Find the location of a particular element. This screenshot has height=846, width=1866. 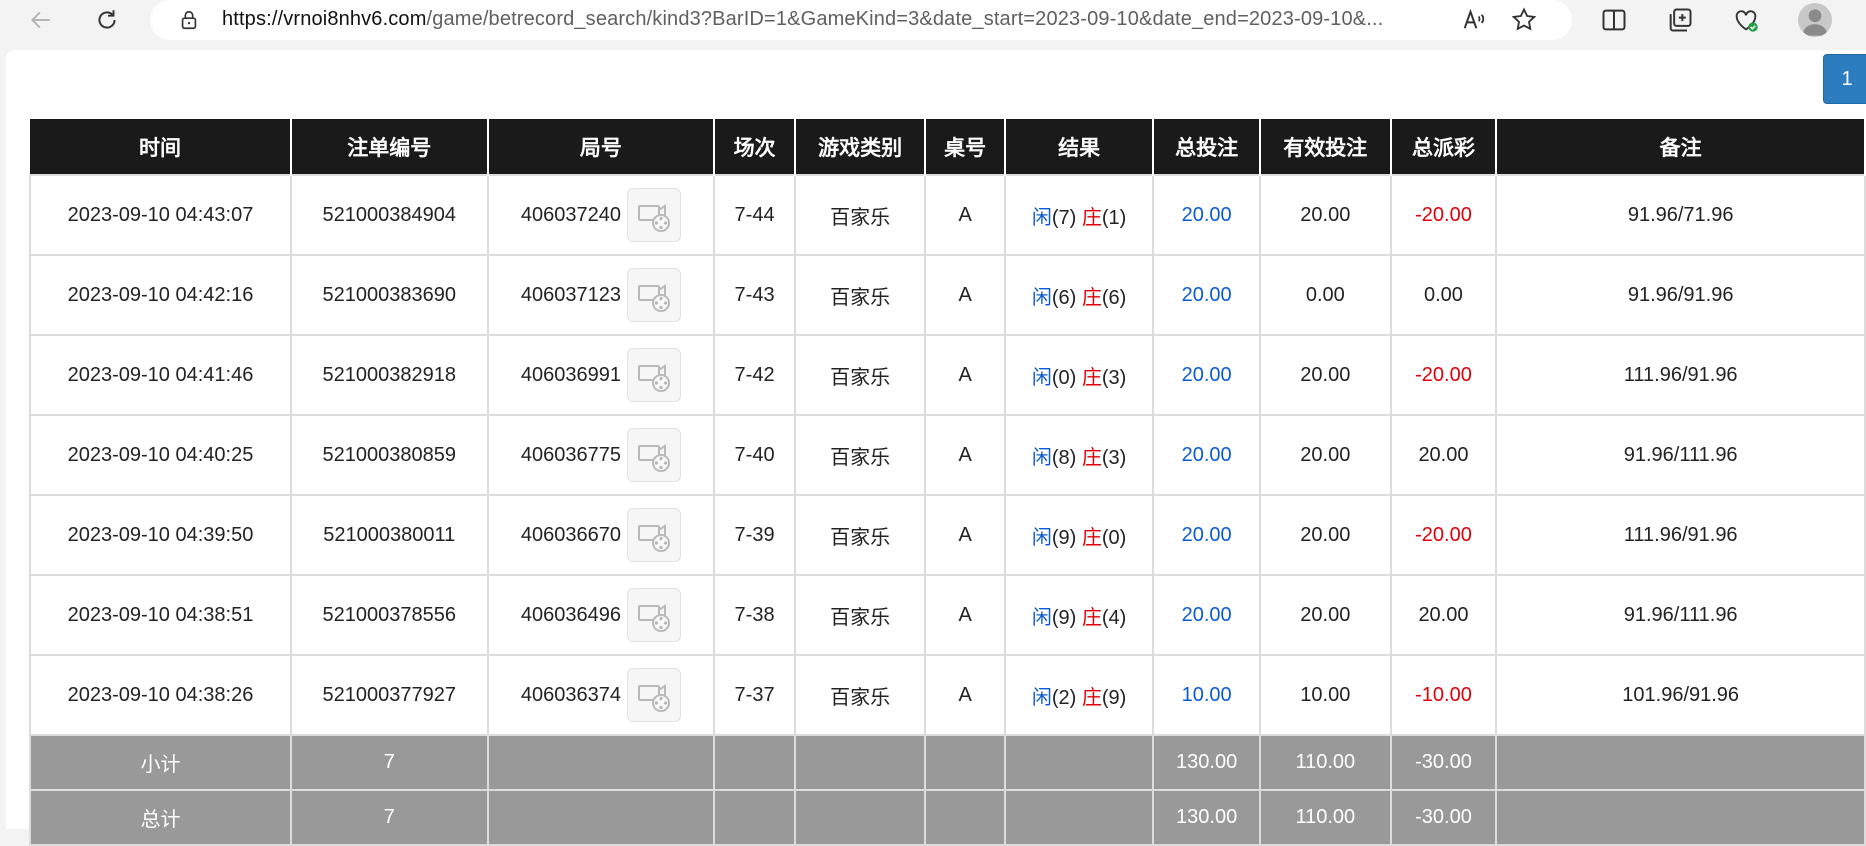

subtotal-row: 小计 7 130.00 110.00 -30.00 is located at coordinates (947, 762).